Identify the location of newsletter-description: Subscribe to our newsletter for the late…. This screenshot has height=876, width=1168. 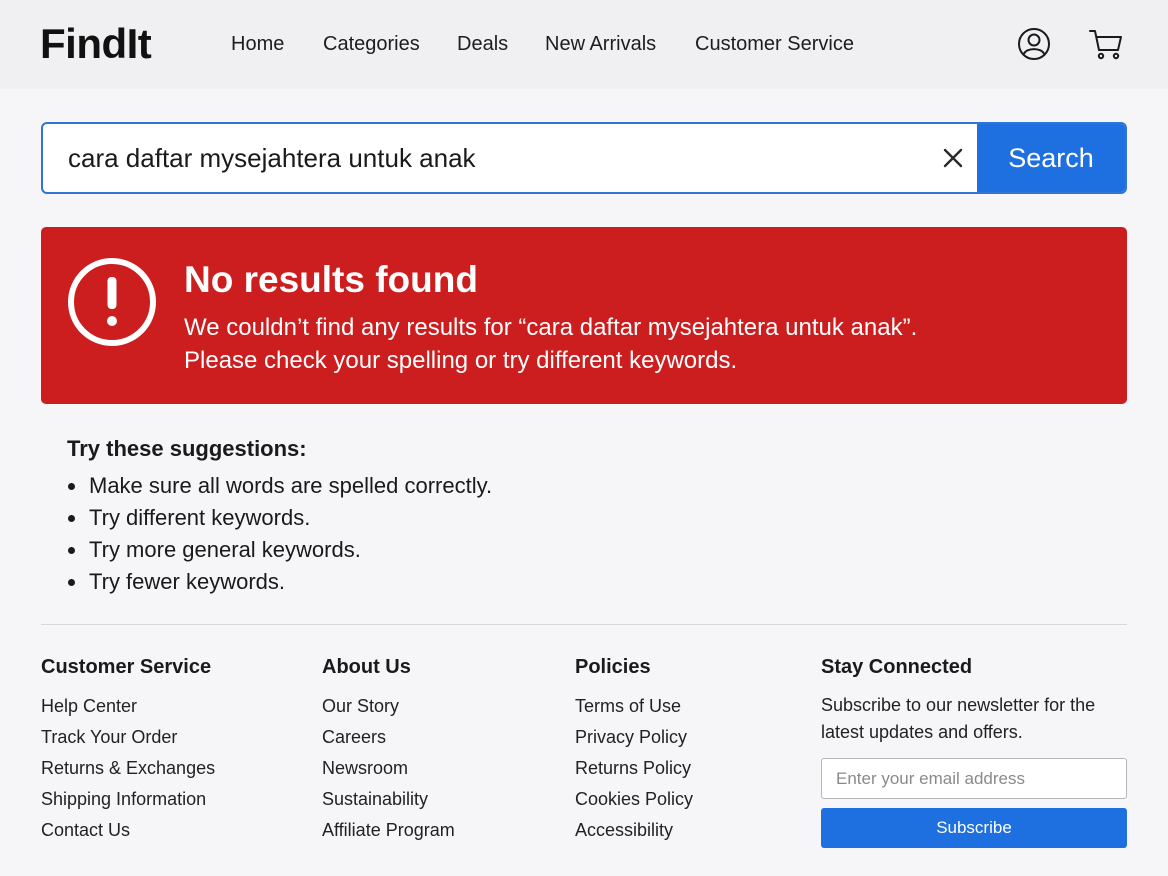
(958, 718).